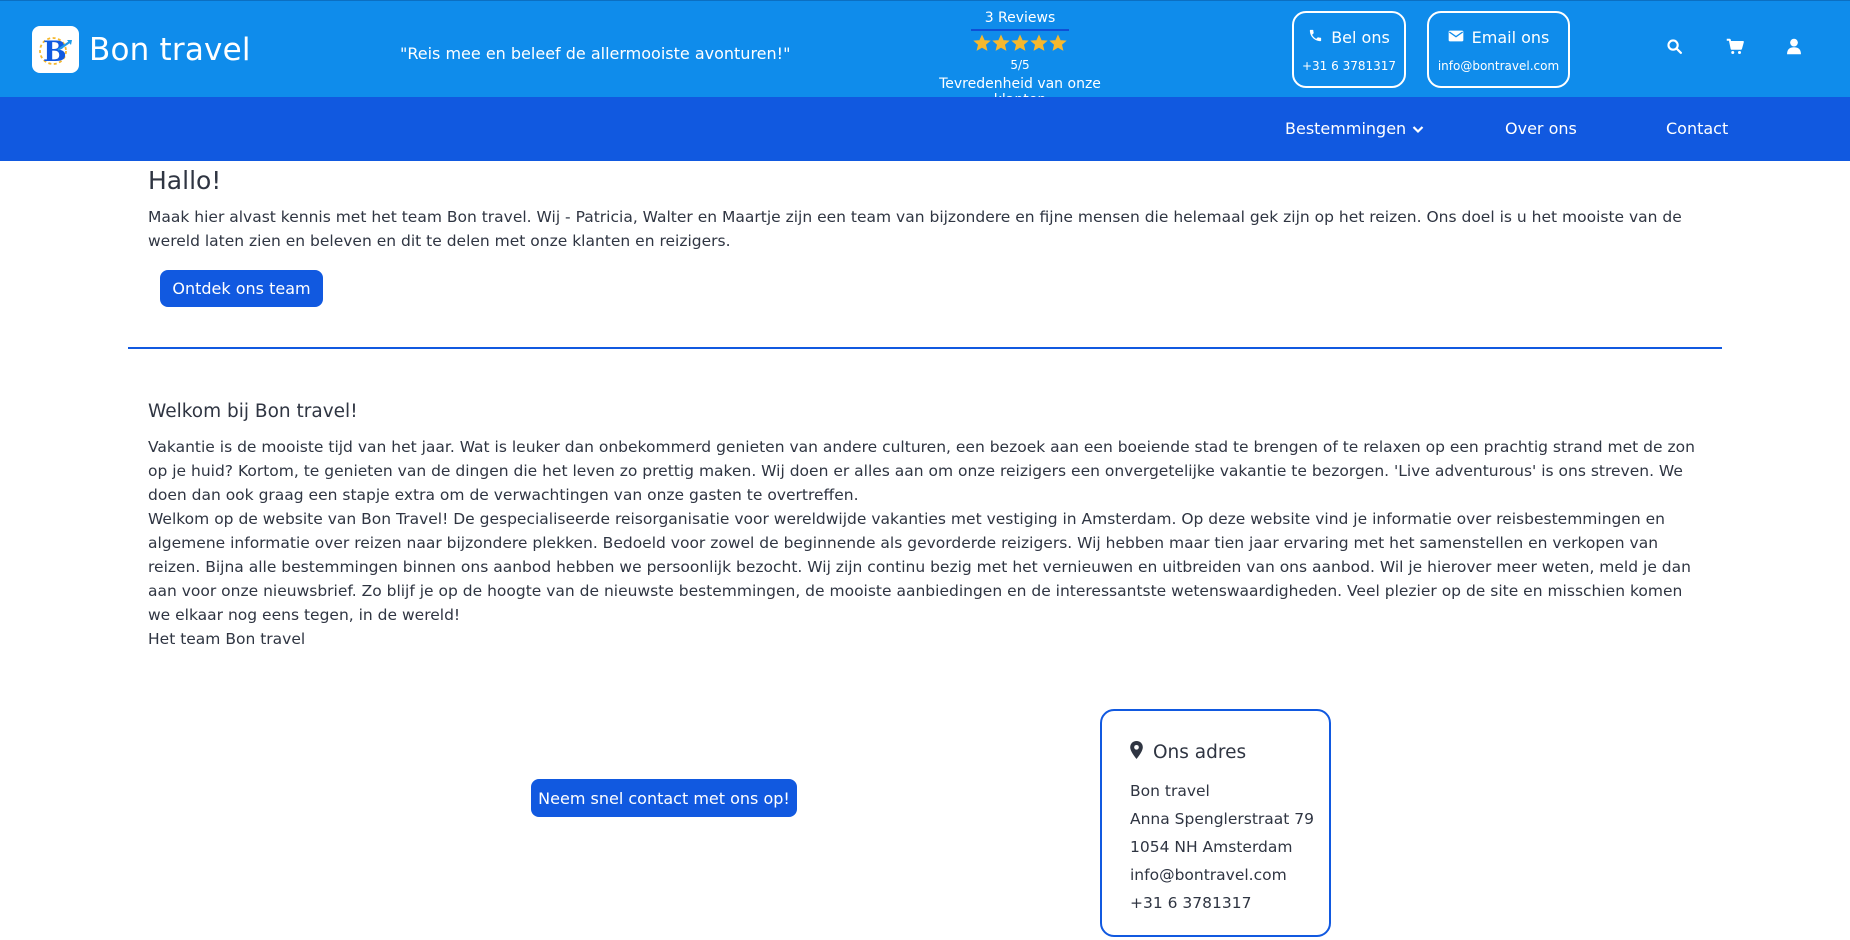 The width and height of the screenshot is (1850, 940). Describe the element at coordinates (1794, 46) in the screenshot. I see `user-icon` at that location.